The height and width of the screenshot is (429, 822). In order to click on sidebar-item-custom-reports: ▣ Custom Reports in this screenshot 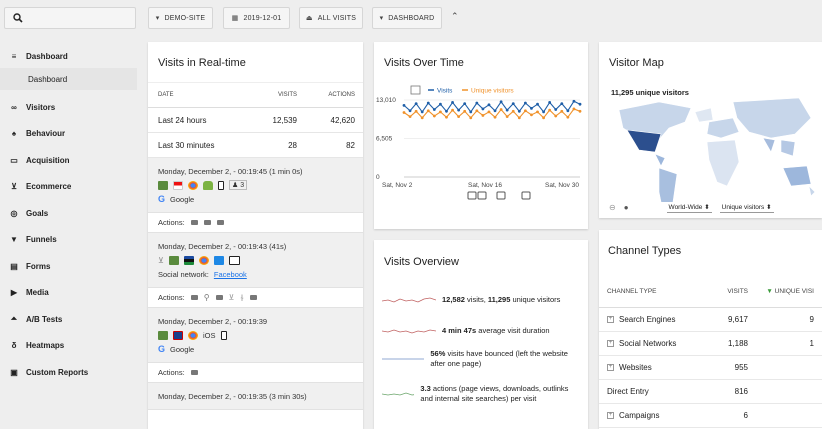, I will do `click(68, 372)`.